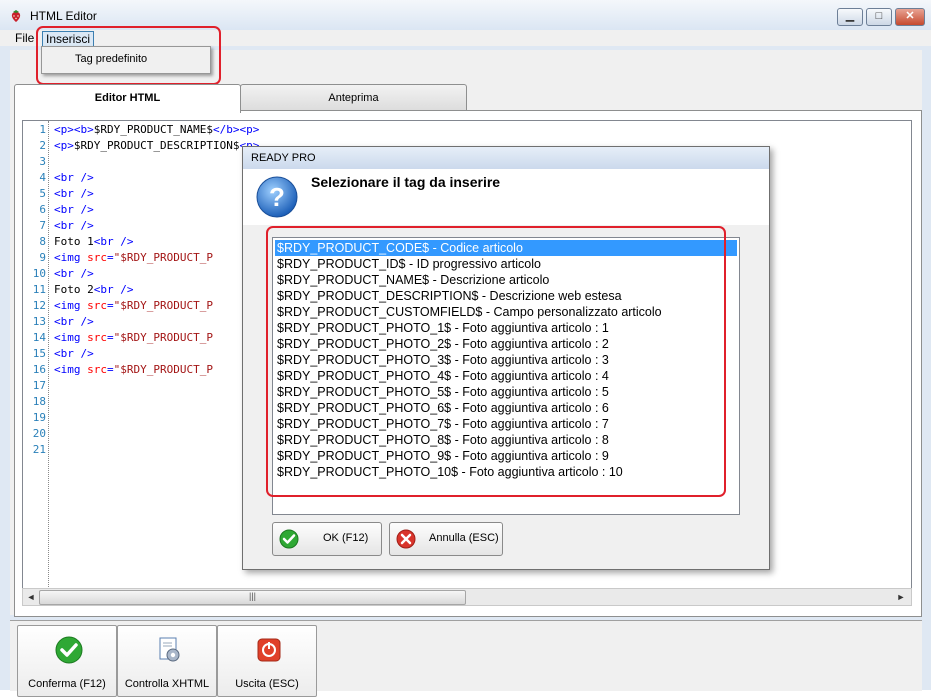 The image size is (931, 697). I want to click on line-number: 9, so click(42, 257).